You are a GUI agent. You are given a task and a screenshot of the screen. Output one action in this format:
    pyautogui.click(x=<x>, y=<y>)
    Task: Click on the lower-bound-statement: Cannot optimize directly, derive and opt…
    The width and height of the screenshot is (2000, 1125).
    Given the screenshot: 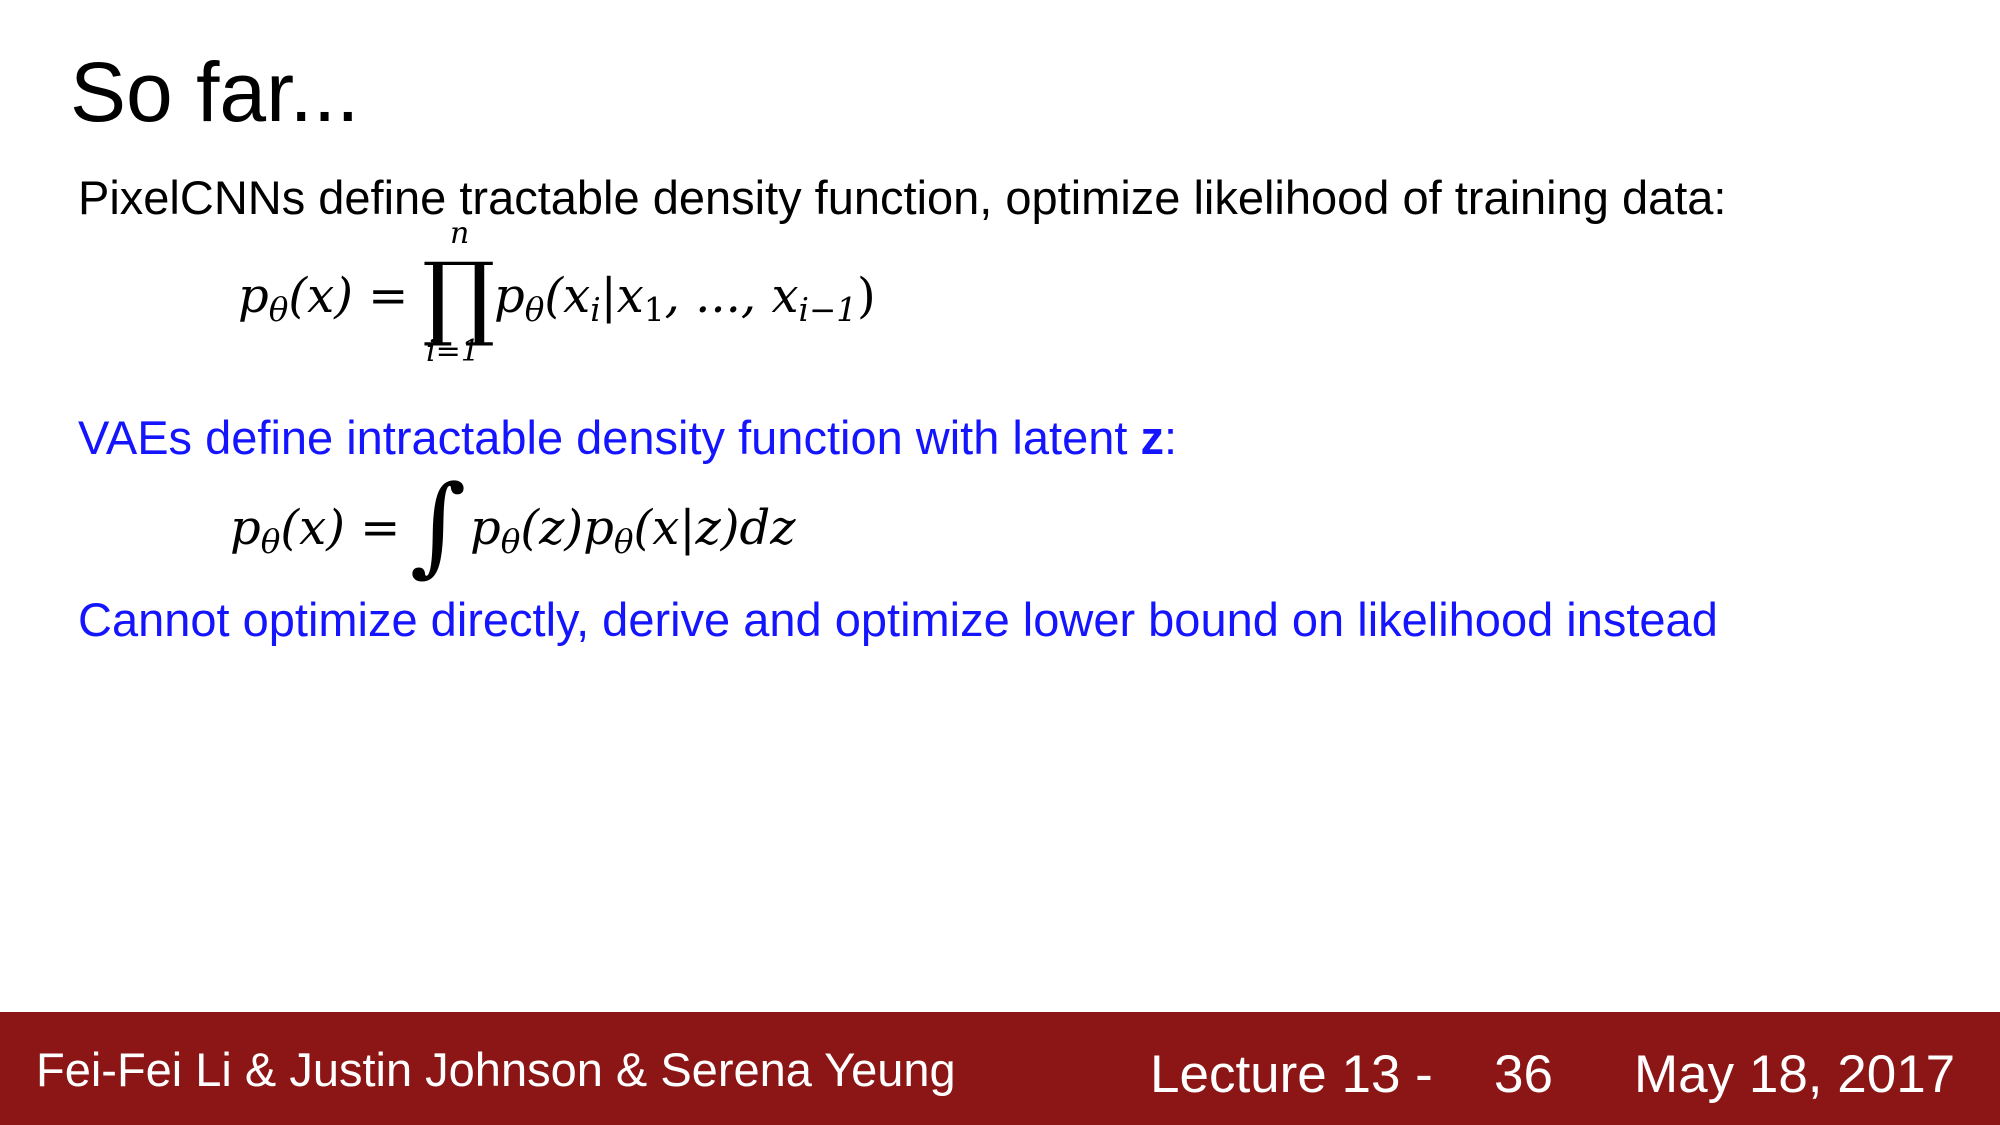 What is the action you would take?
    pyautogui.click(x=898, y=619)
    